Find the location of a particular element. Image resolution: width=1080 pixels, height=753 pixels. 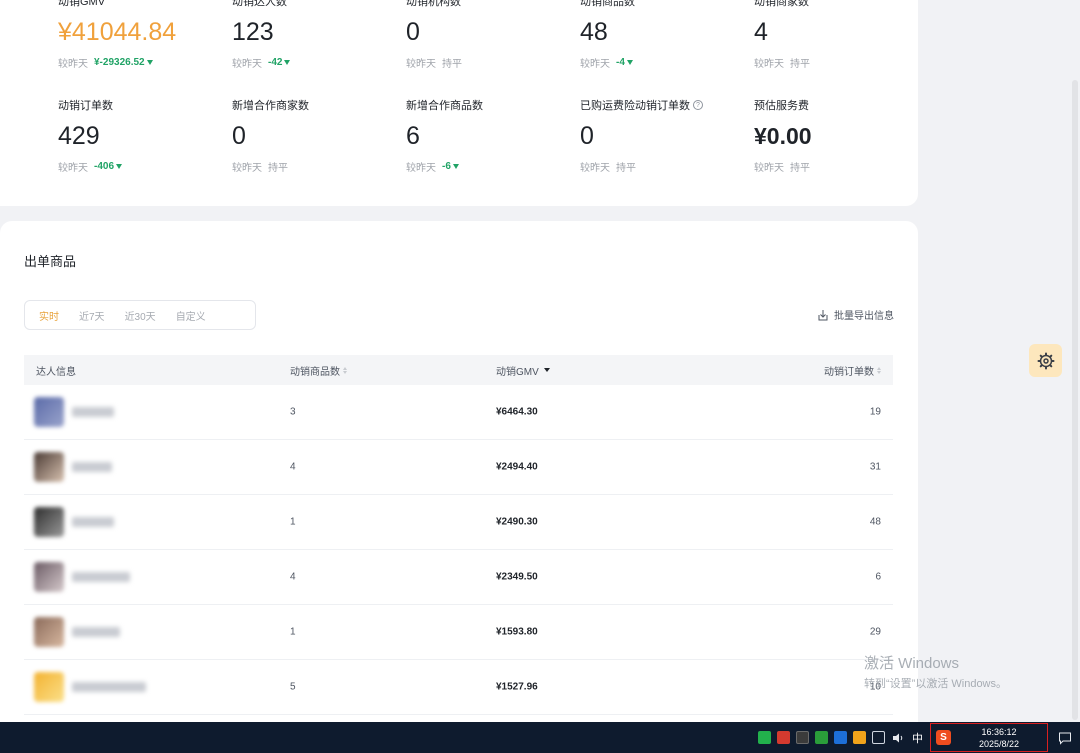

stat-label: 预估服务费 is located at coordinates (781, 106).